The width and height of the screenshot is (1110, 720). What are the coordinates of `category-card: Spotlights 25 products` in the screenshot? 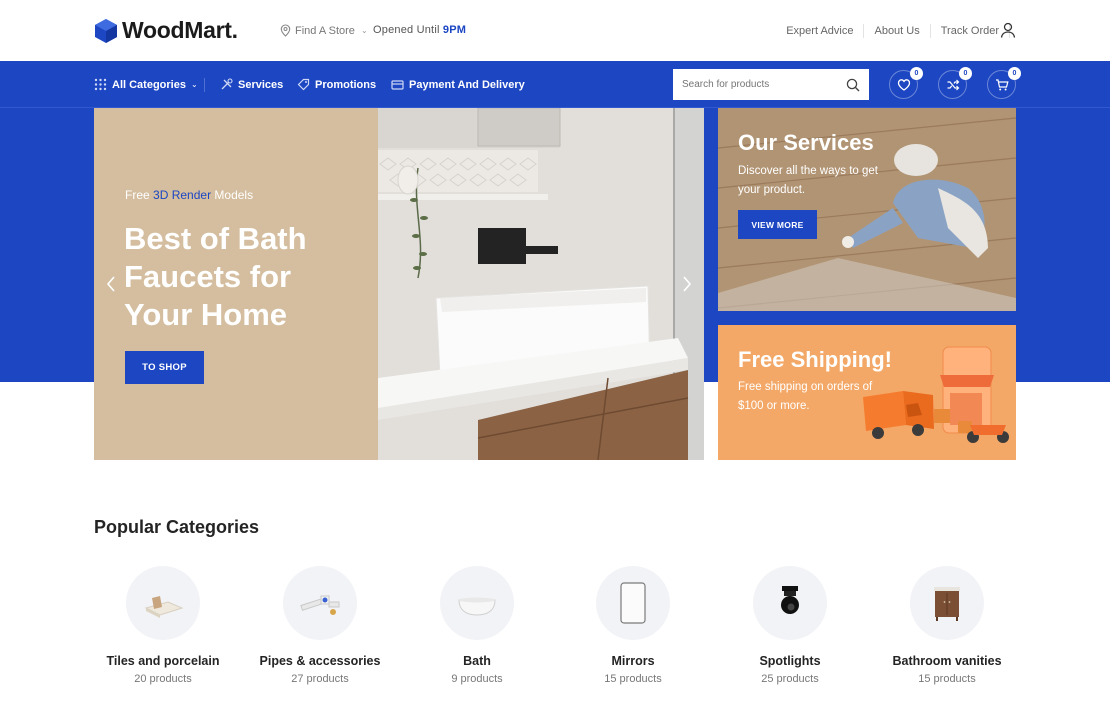 It's located at (790, 625).